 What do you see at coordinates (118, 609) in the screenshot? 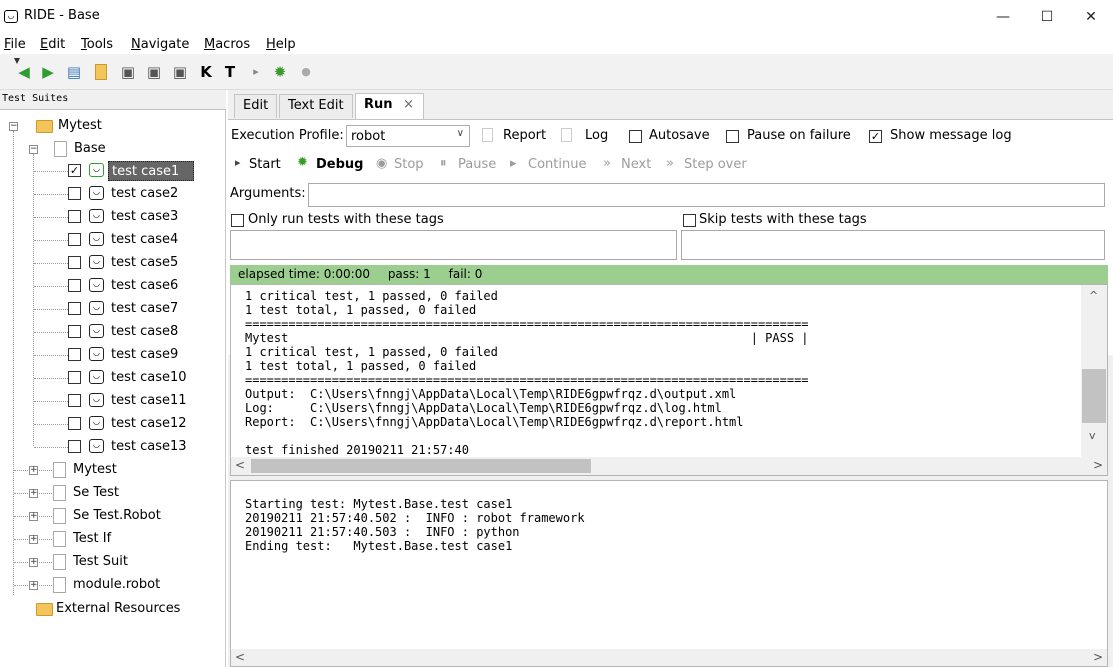
I see `tree-node-external-resources: External Resources` at bounding box center [118, 609].